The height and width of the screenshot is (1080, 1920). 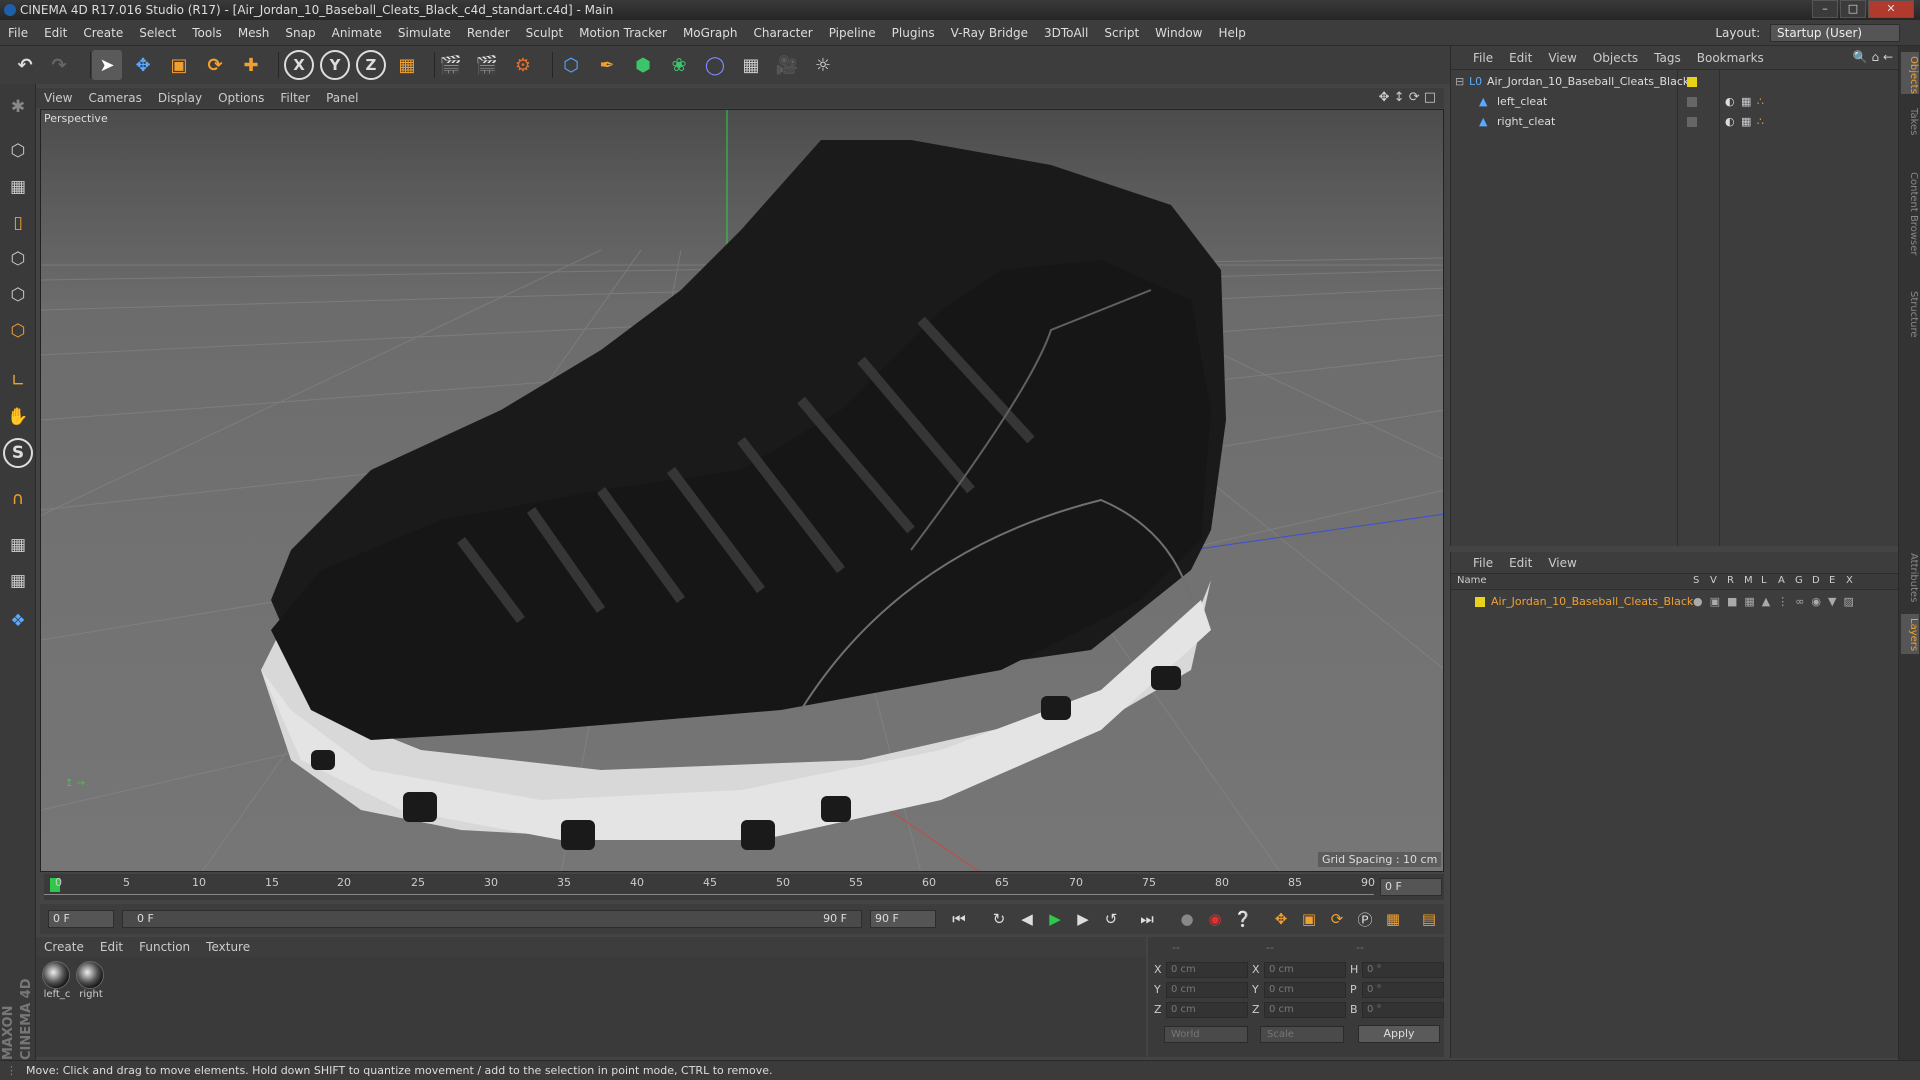 What do you see at coordinates (180, 98) in the screenshot?
I see `viewport-menu-display: Display` at bounding box center [180, 98].